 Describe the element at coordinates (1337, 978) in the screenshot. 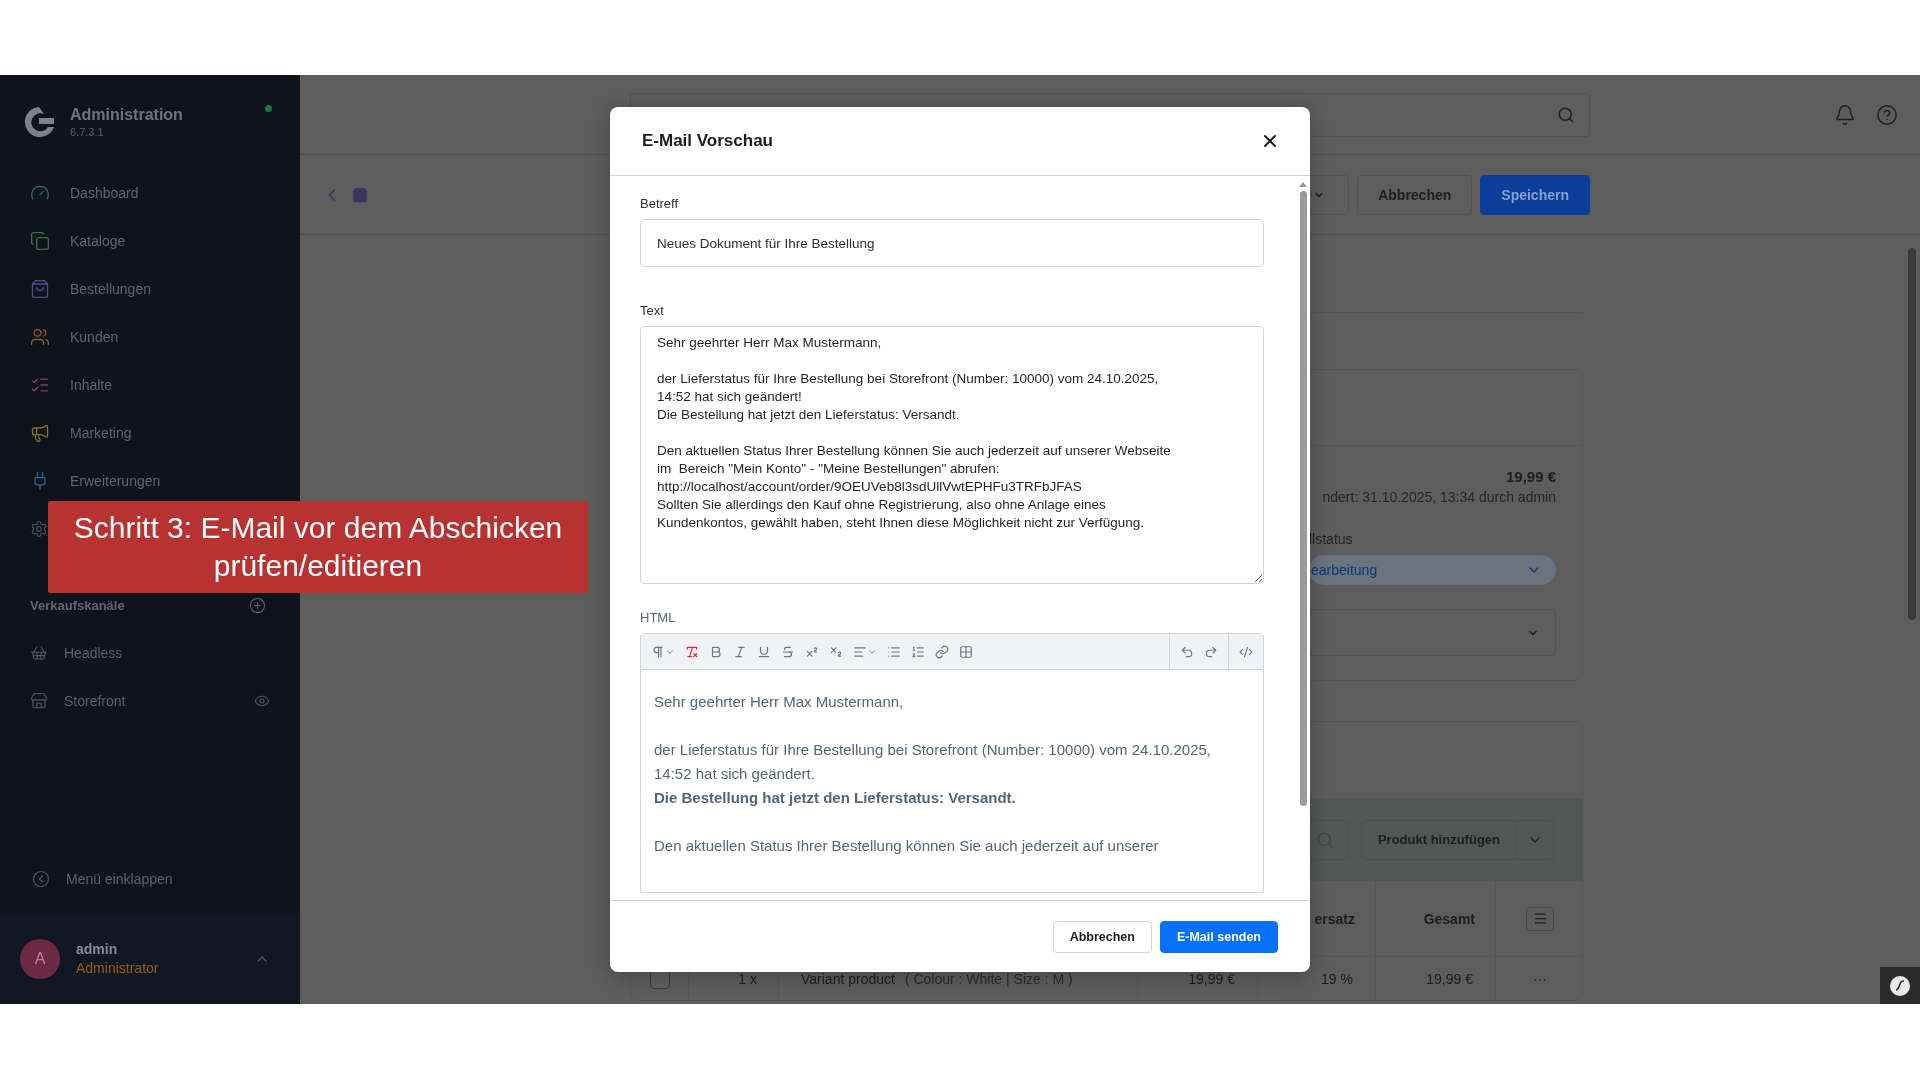

I see `table-cell: 19 %` at that location.